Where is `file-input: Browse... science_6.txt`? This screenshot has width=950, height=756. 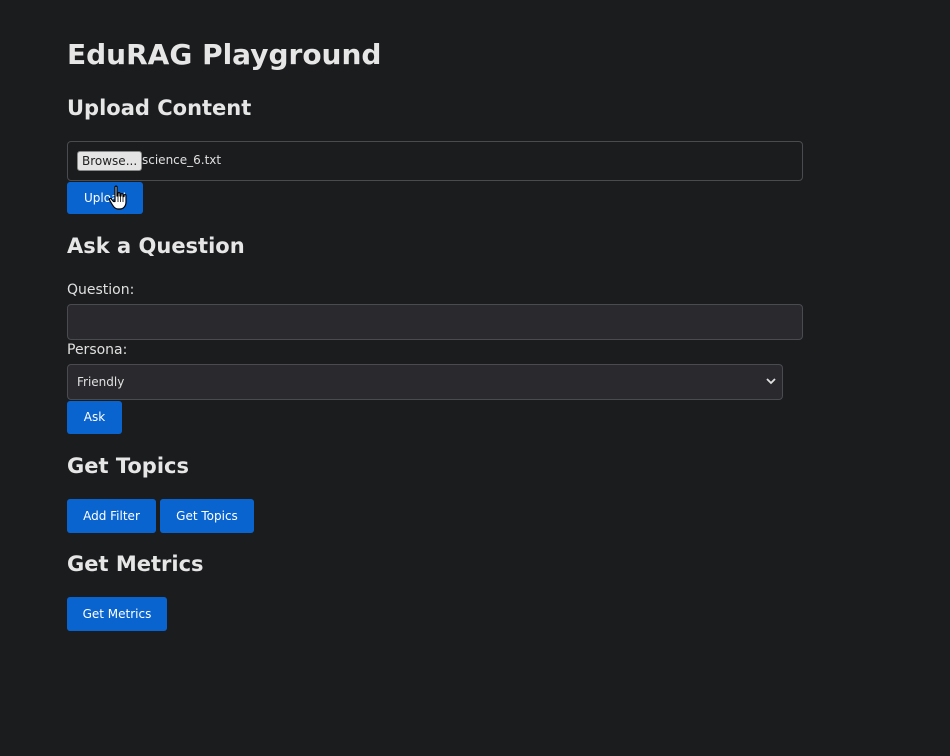 file-input: Browse... science_6.txt is located at coordinates (435, 161).